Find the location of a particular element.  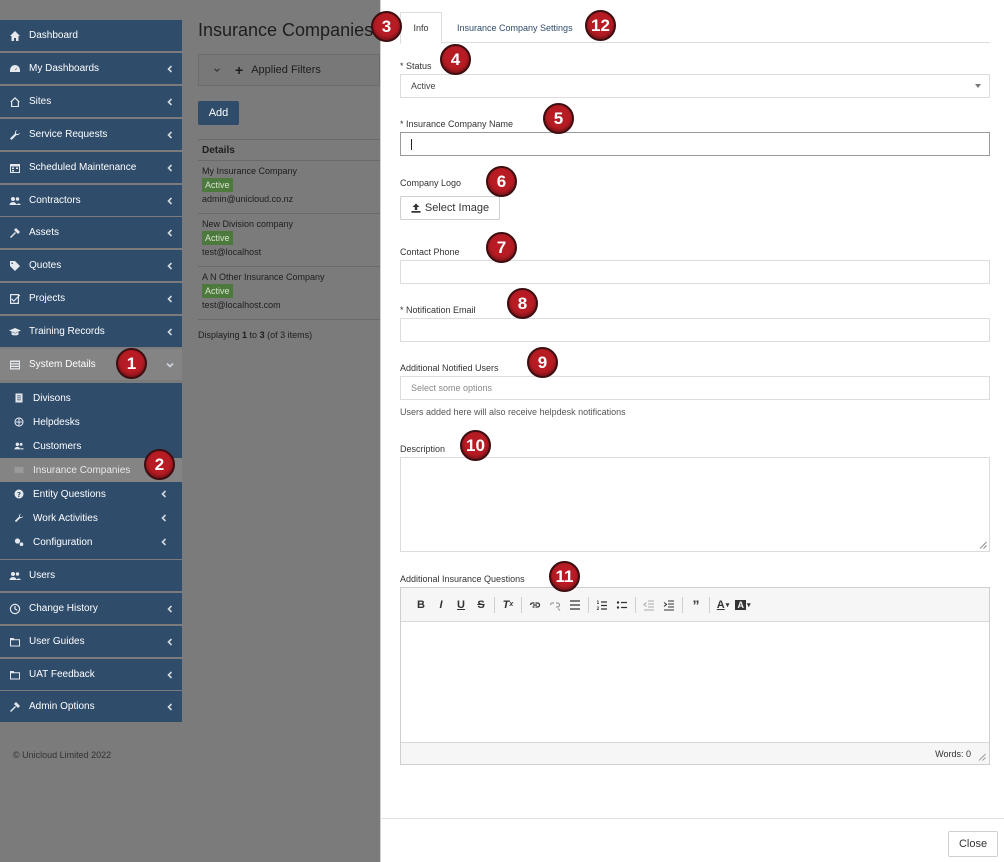

home-icon is located at coordinates (15, 36).